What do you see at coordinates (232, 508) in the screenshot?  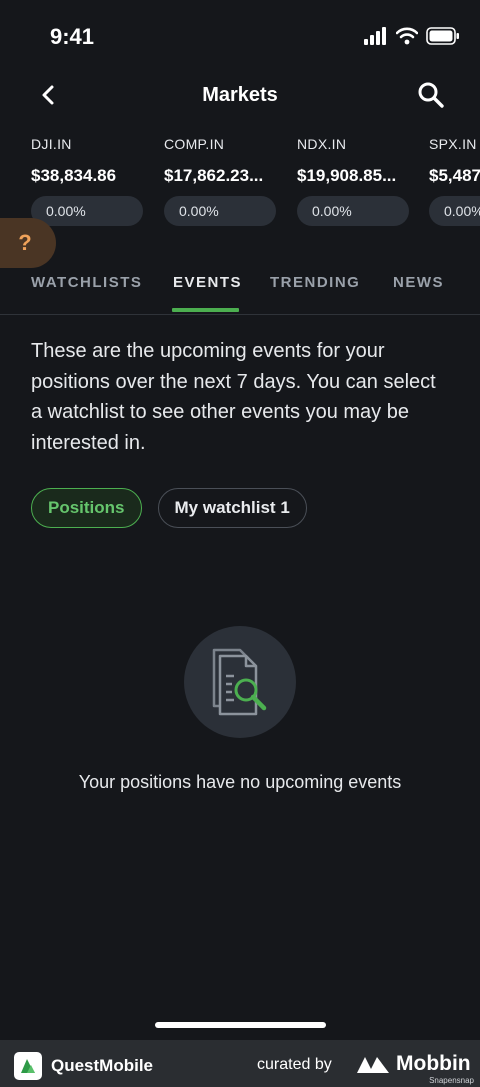 I see `chip-my-watchlist-1: My watchlist 1` at bounding box center [232, 508].